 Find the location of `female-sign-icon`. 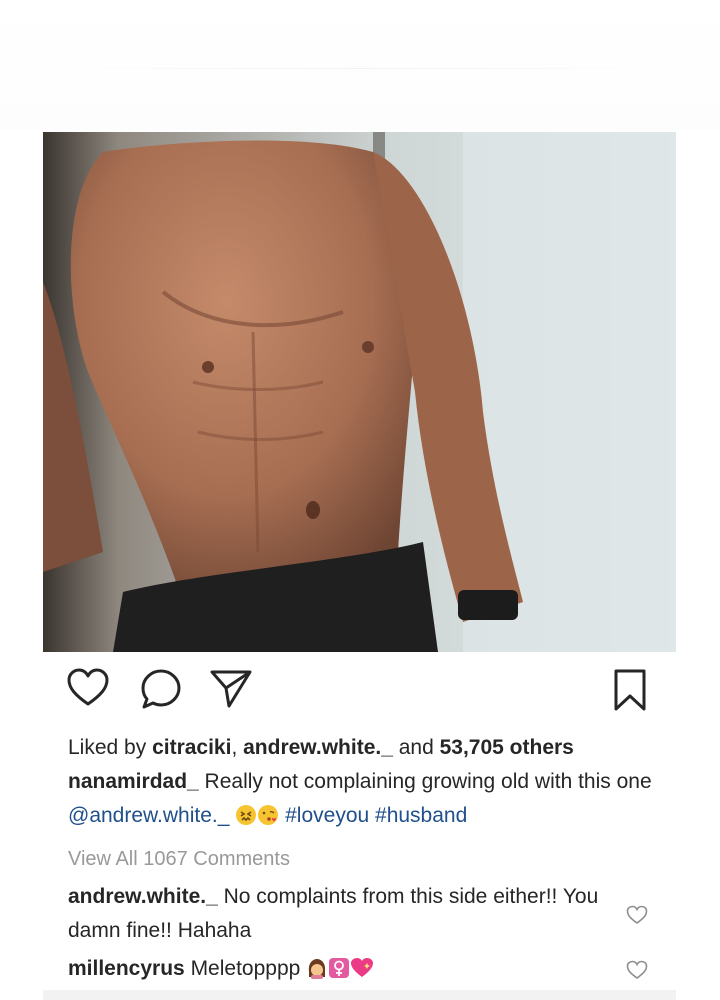

female-sign-icon is located at coordinates (339, 973).